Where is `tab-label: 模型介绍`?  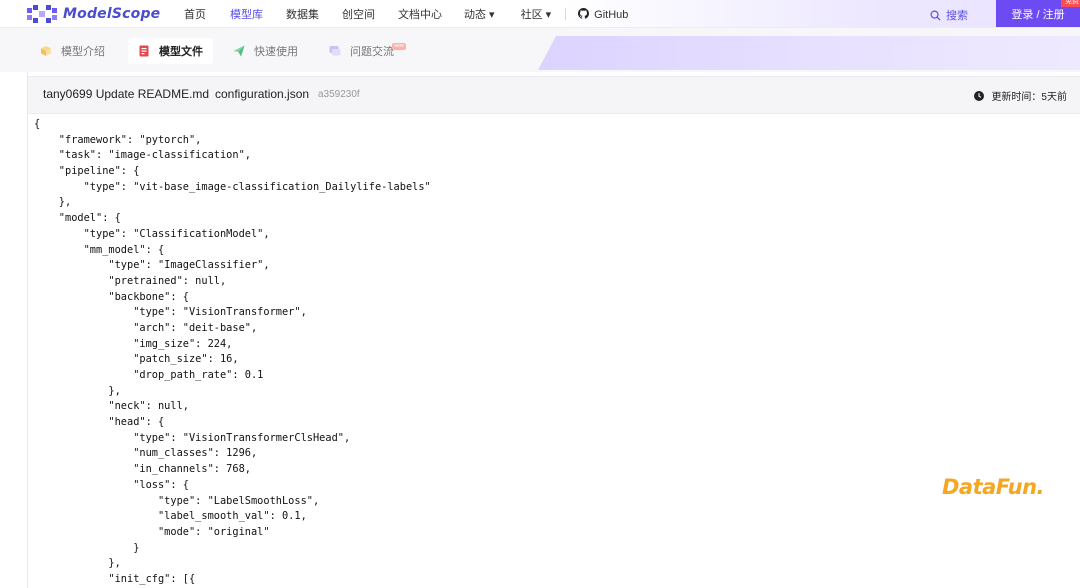 tab-label: 模型介绍 is located at coordinates (83, 52).